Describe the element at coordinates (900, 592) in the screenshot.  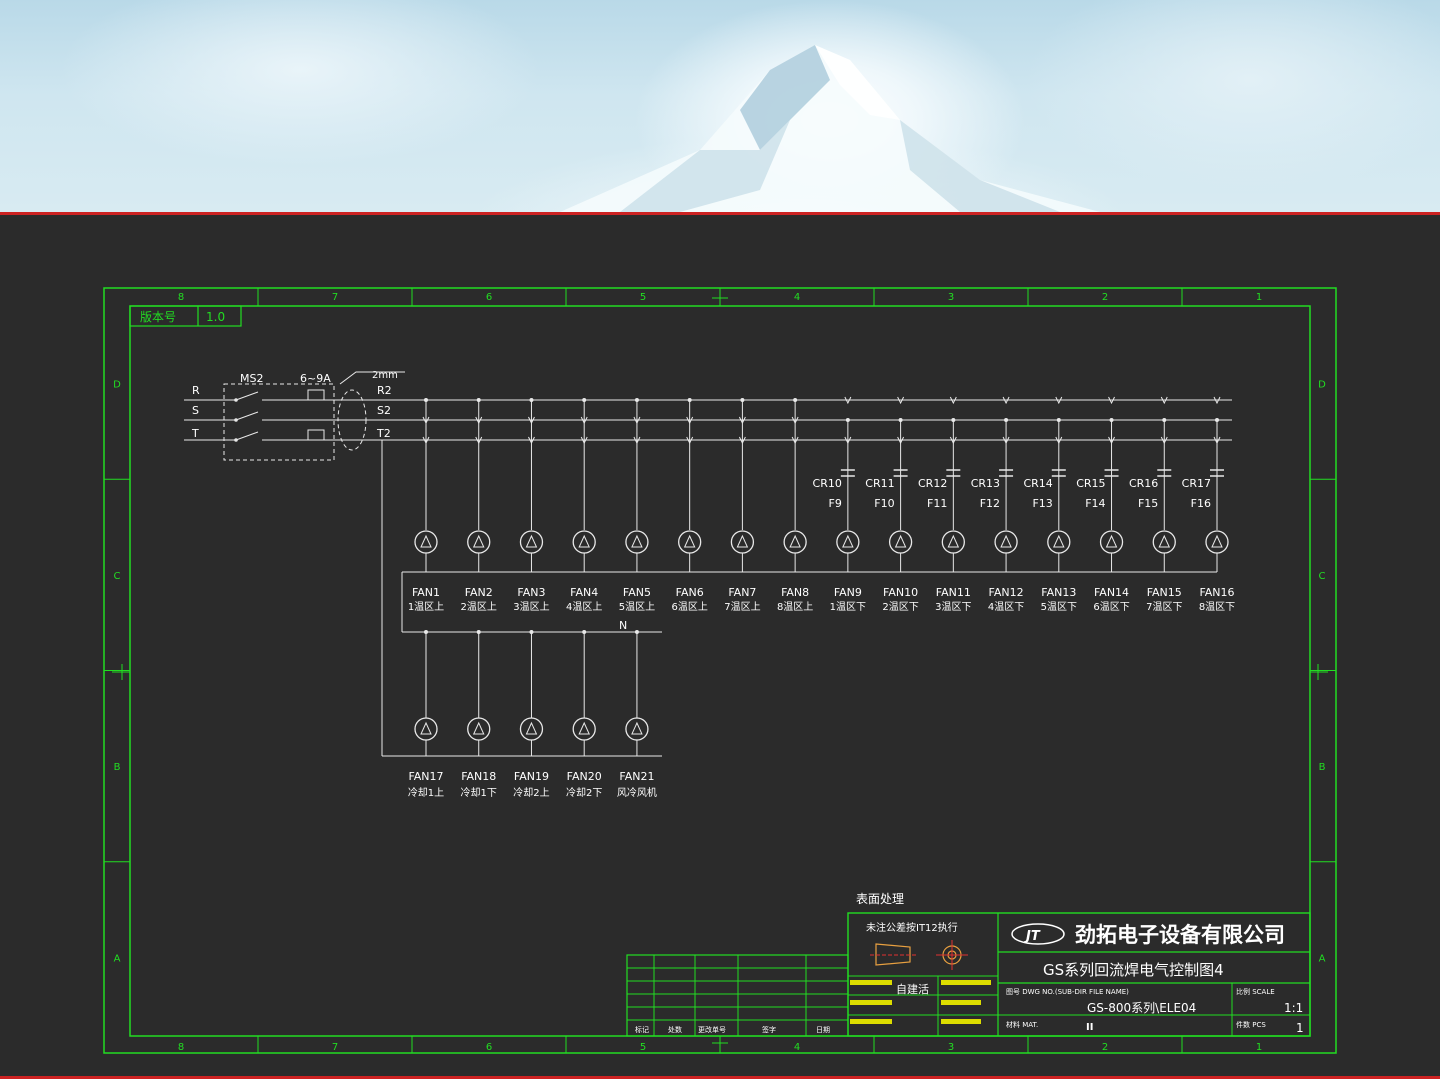
I see `fan-name: FAN10` at that location.